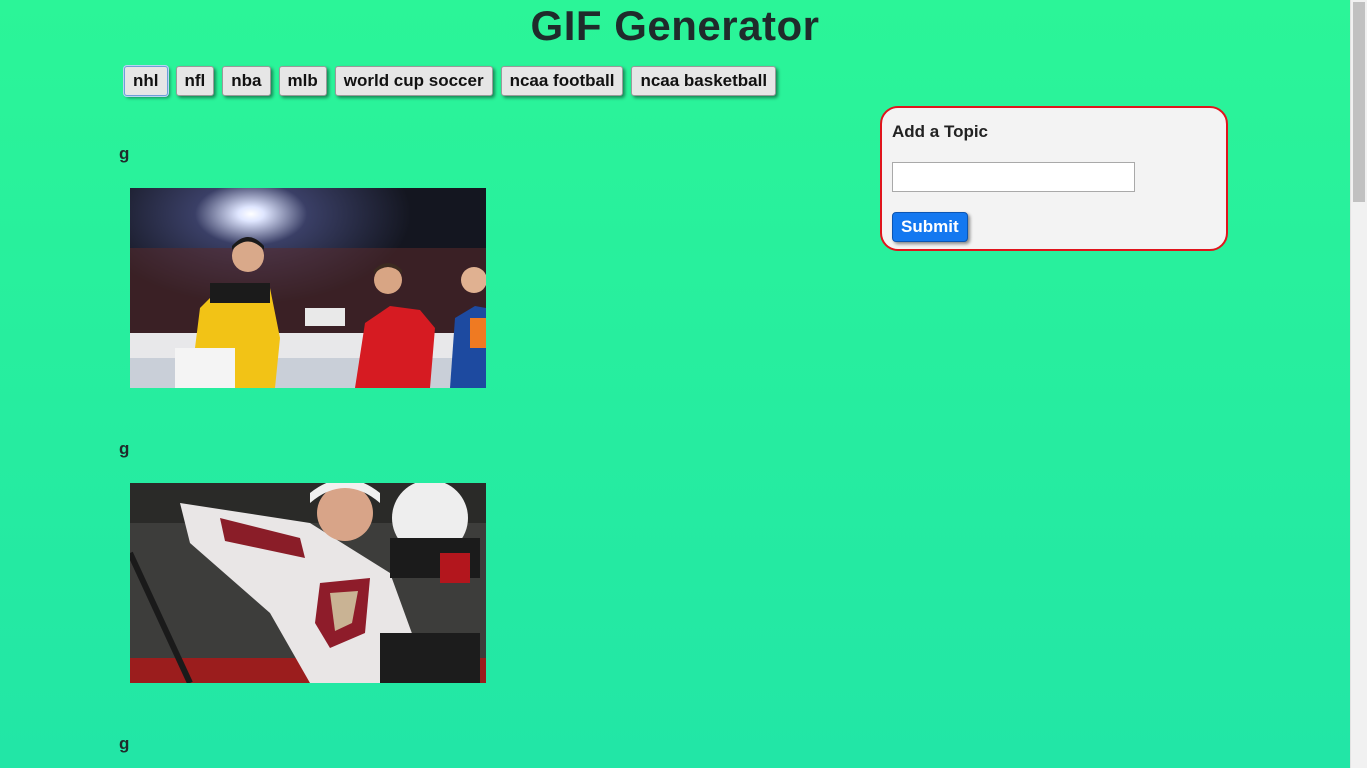  Describe the element at coordinates (940, 131) in the screenshot. I see `add-topic-heading: Add a Topic` at that location.